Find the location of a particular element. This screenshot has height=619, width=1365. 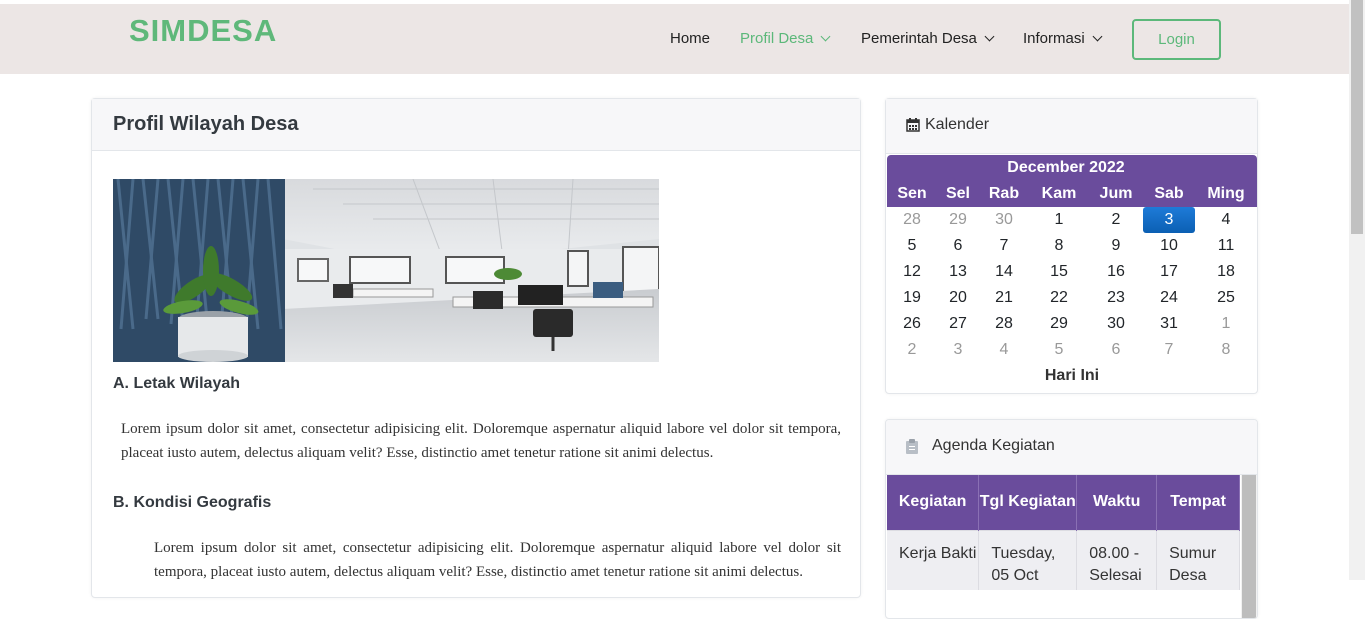

weekday-label: Kam is located at coordinates (1059, 194).